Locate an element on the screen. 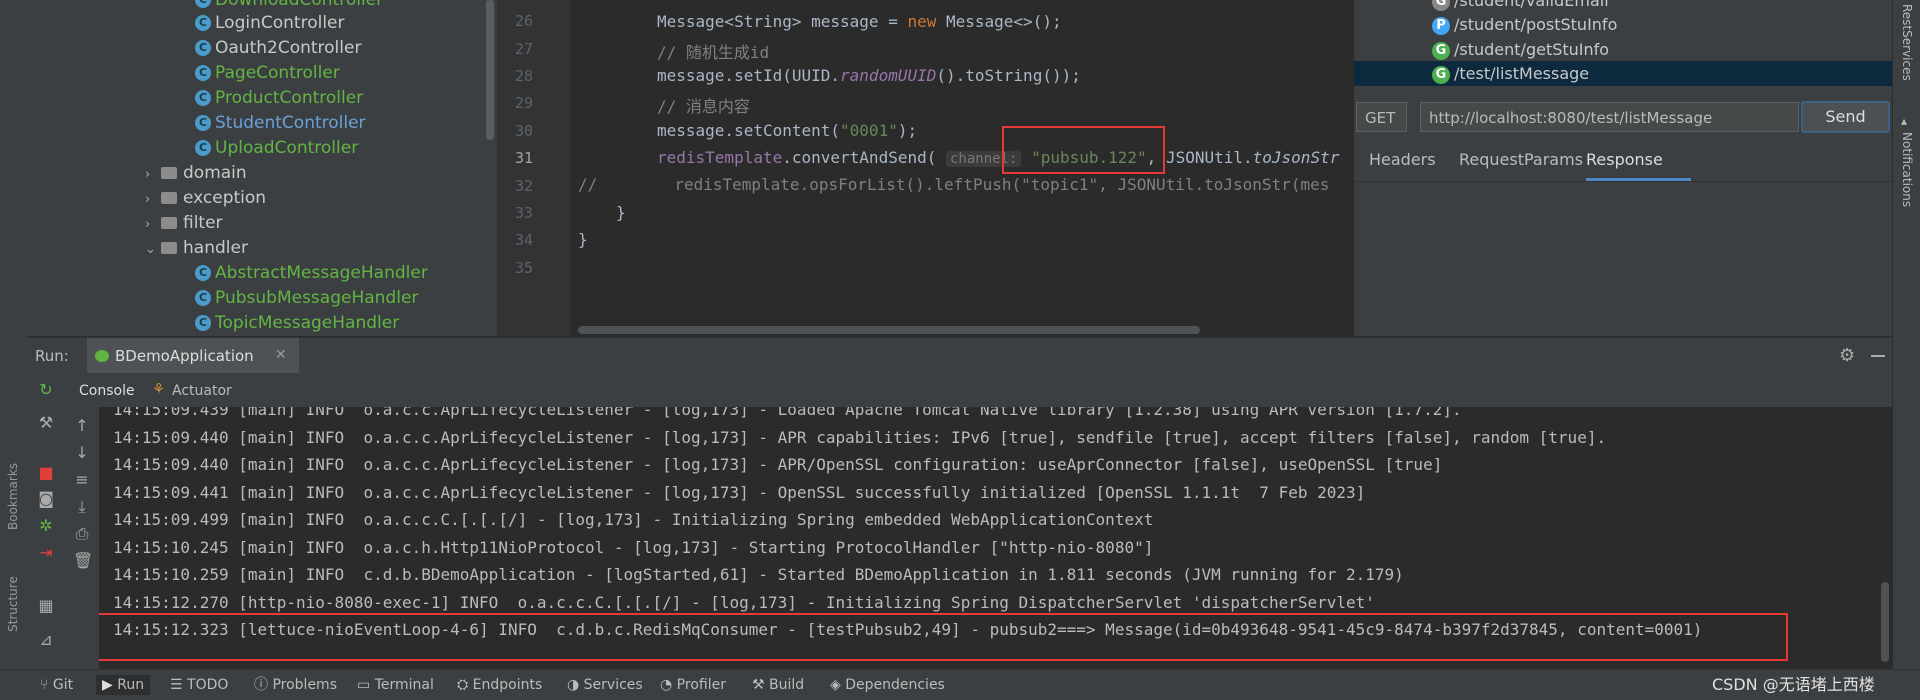 The width and height of the screenshot is (1920, 700). tree-item: C PubsubMessageHandler is located at coordinates (306, 298).